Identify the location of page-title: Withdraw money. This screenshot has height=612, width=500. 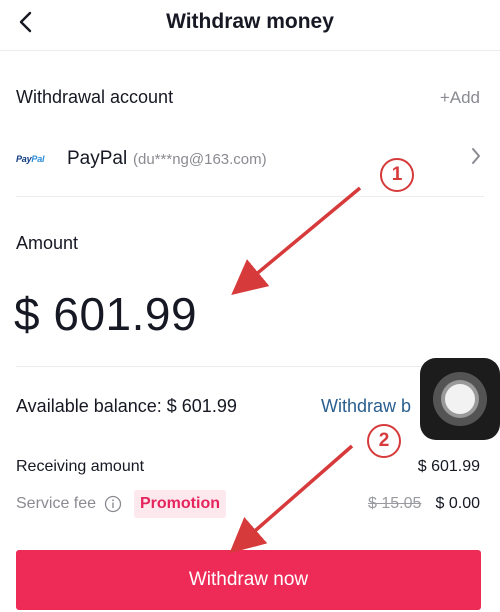
(250, 21).